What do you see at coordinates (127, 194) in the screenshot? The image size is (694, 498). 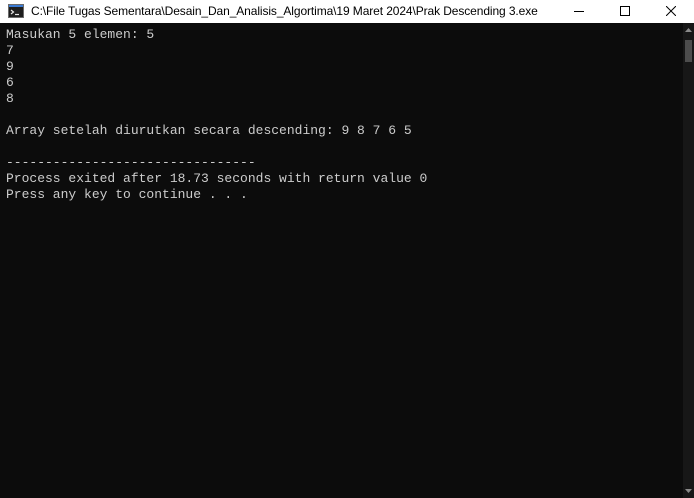 I see `console-line: Press any key to continue . . .` at bounding box center [127, 194].